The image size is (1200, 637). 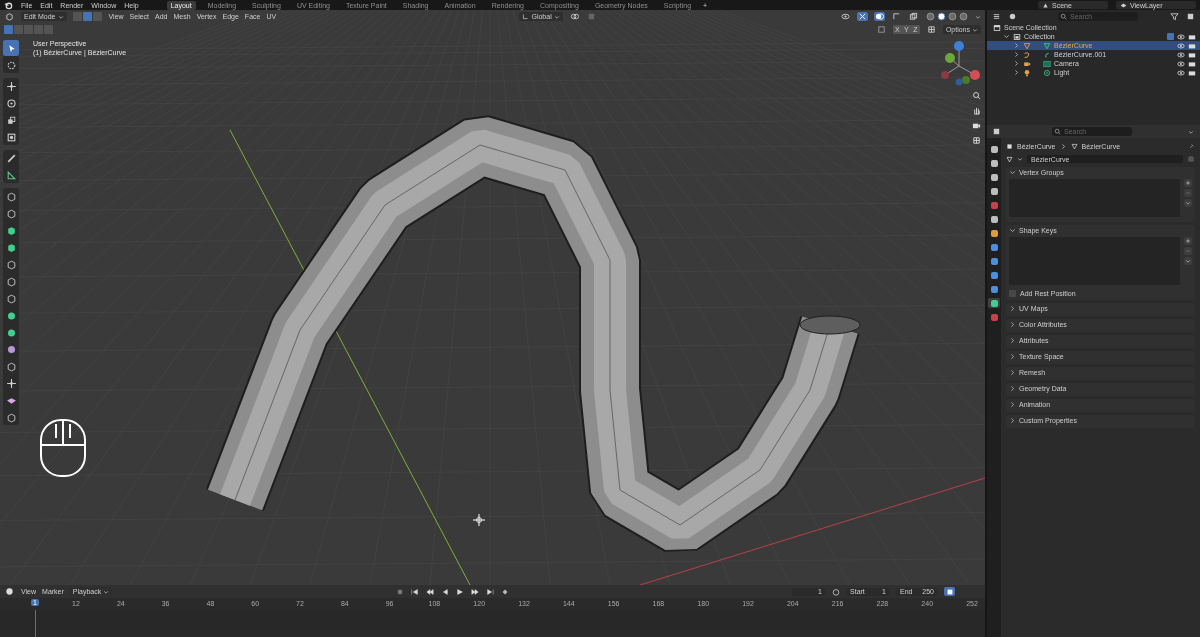 I want to click on overlay-icon, so click(x=879, y=16).